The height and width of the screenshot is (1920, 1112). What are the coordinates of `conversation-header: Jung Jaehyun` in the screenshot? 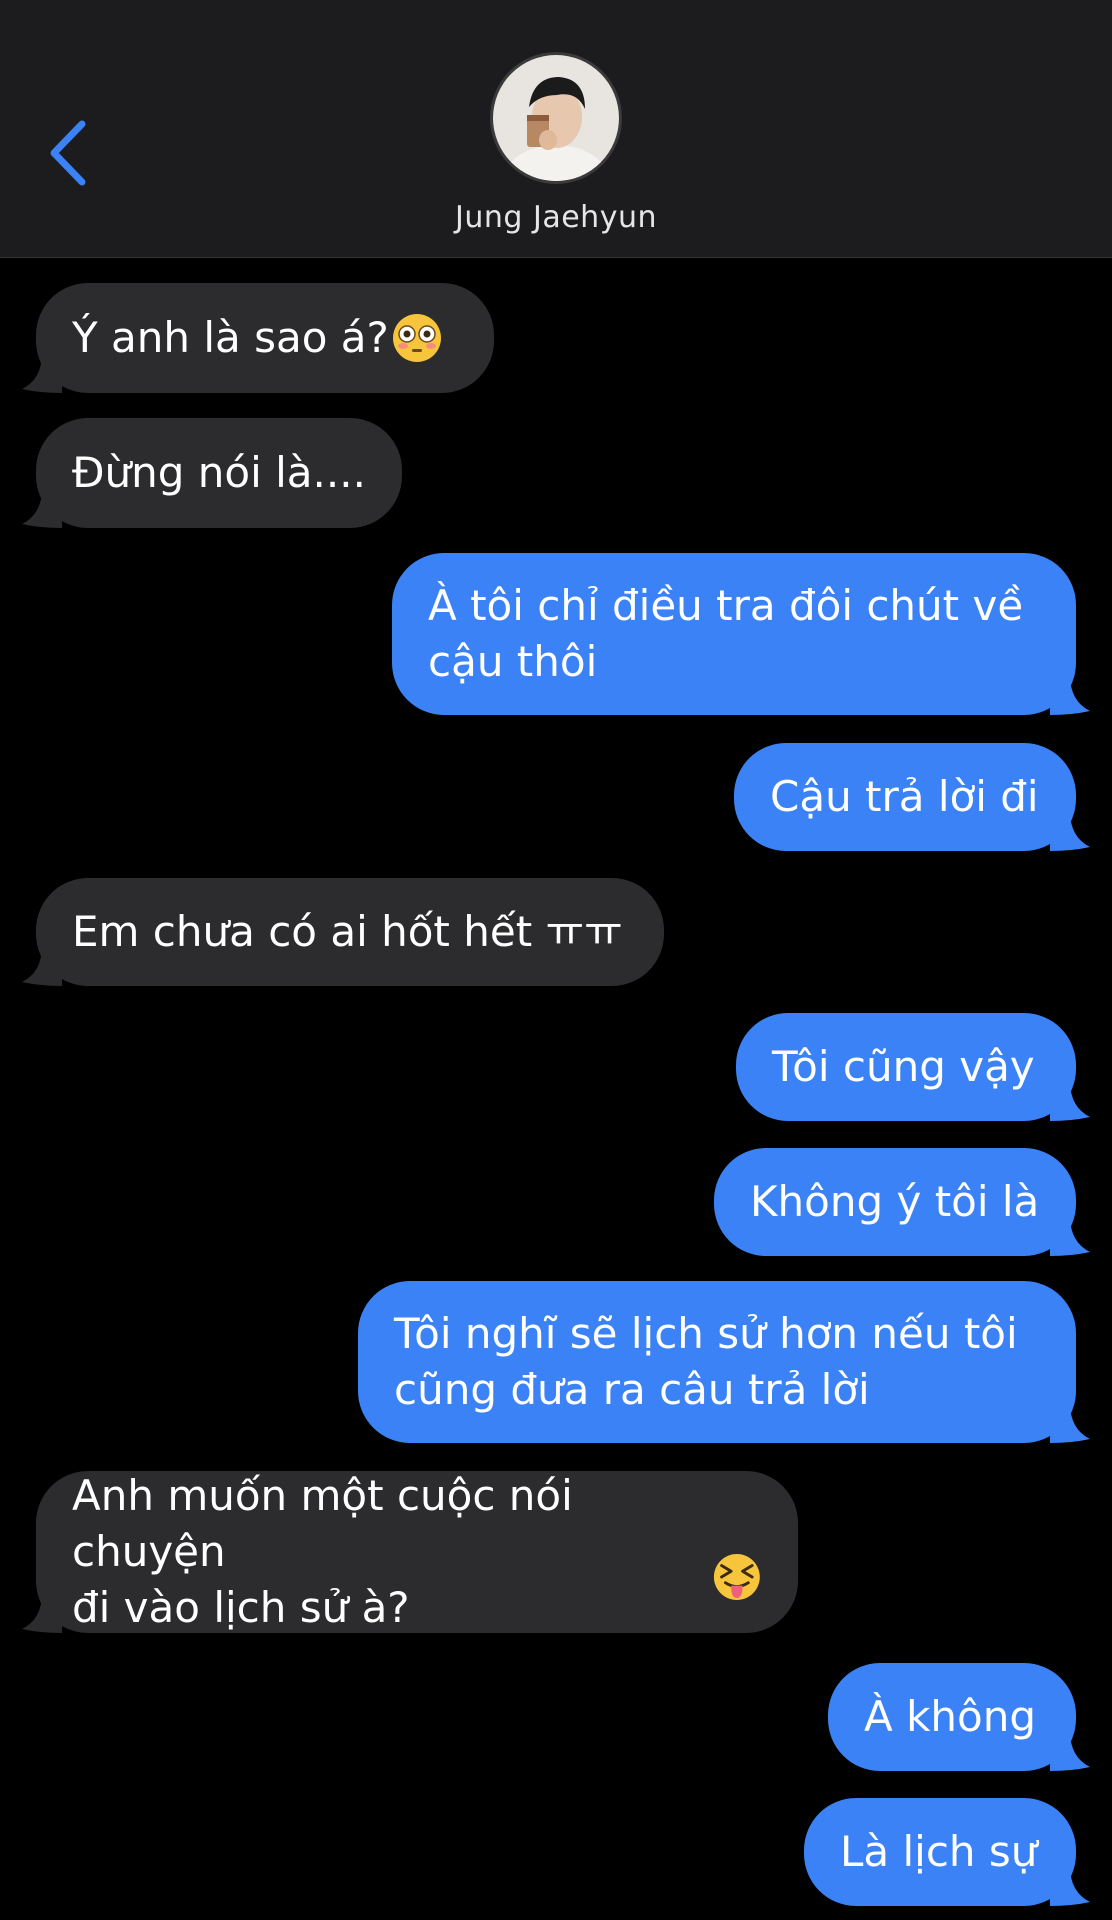 It's located at (556, 129).